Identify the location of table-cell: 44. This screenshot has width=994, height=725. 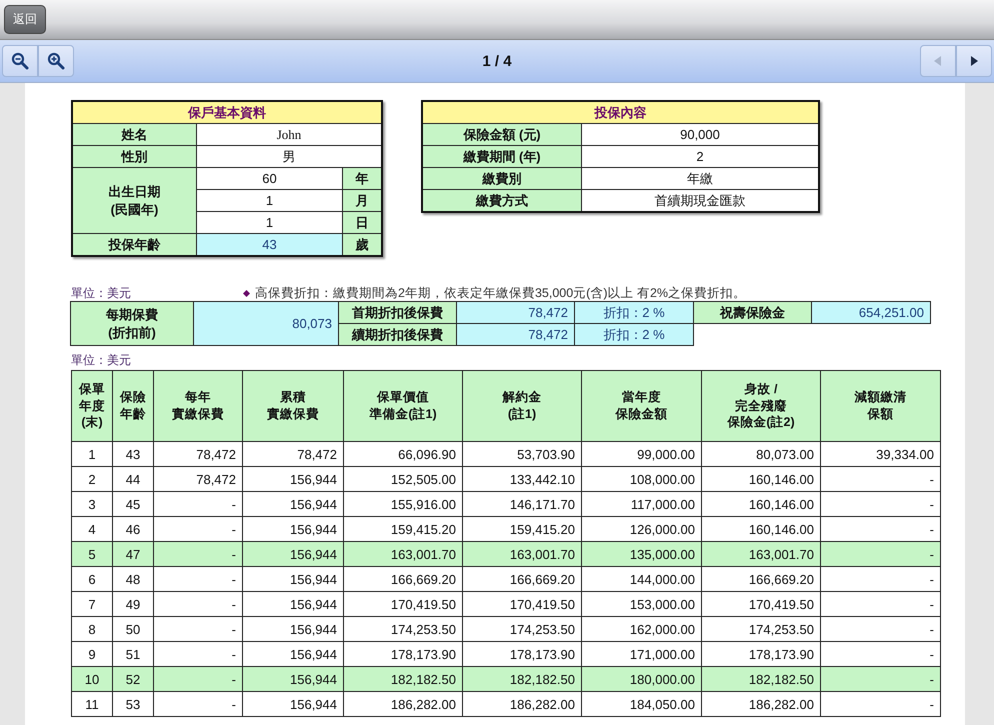
(133, 479).